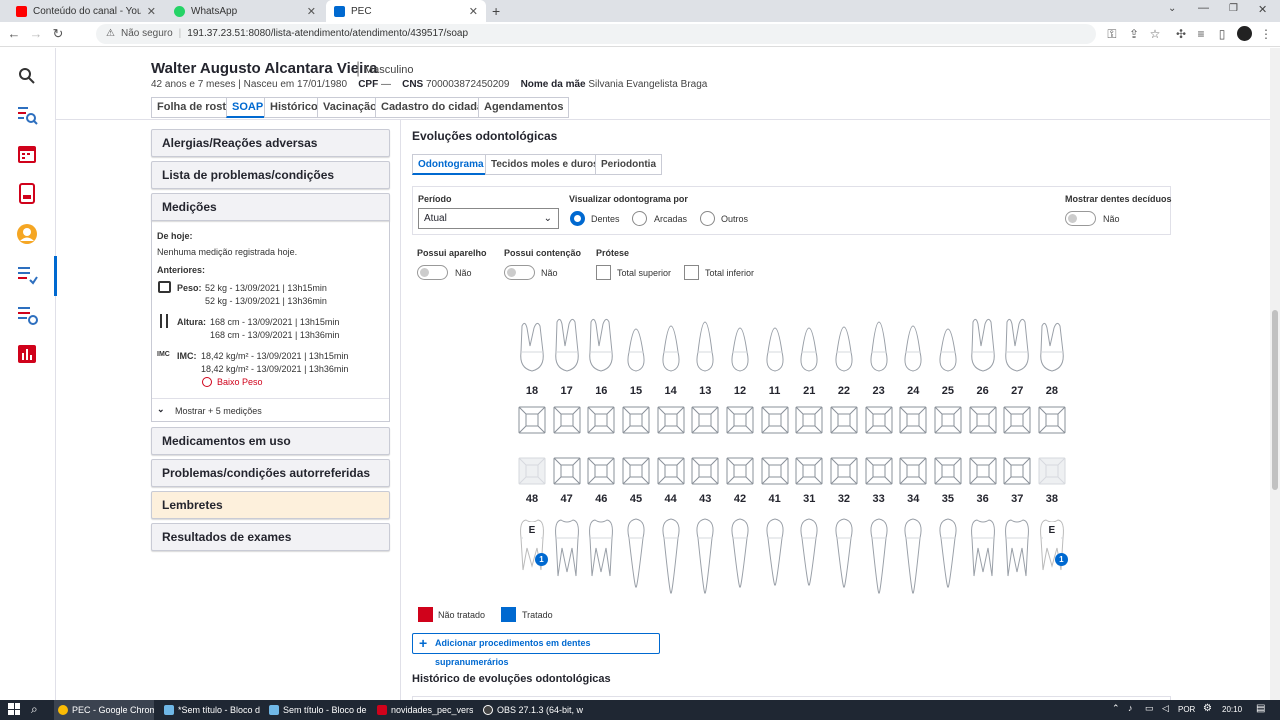 Image resolution: width=1280 pixels, height=720 pixels. Describe the element at coordinates (519, 272) in the screenshot. I see `contencao-toggle` at that location.